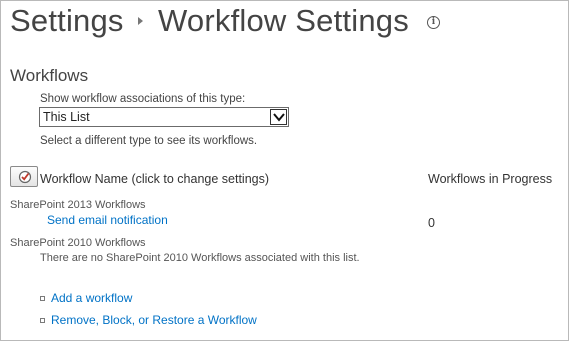 The height and width of the screenshot is (341, 569). I want to click on chevron-down-icon, so click(278, 117).